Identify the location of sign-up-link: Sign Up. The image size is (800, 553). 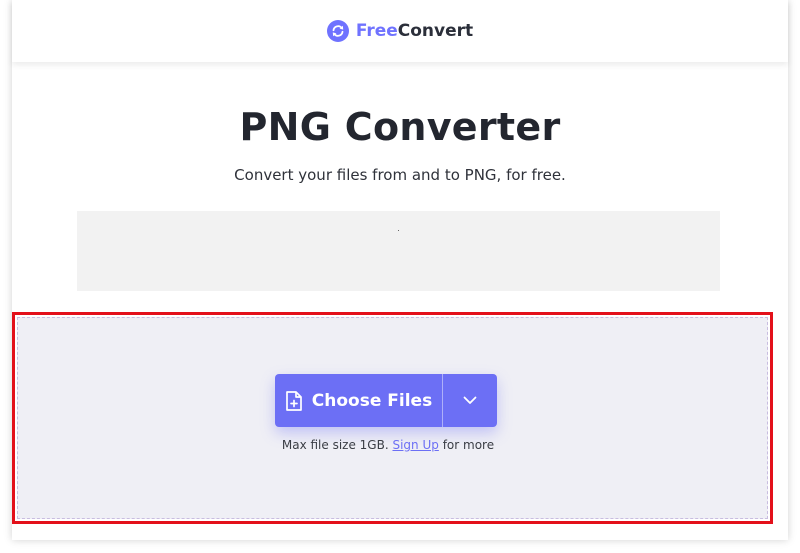
(415, 445).